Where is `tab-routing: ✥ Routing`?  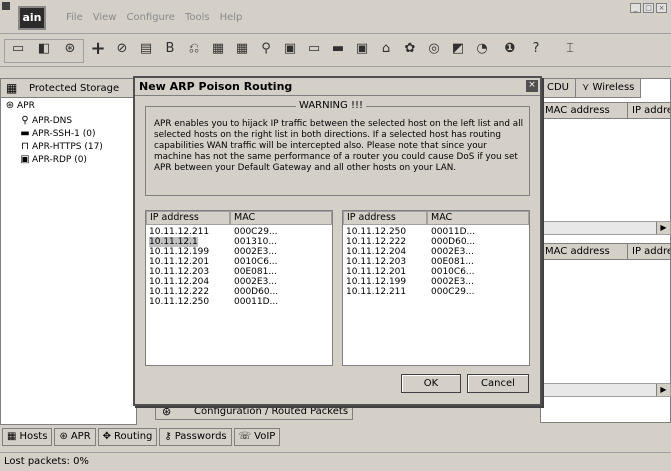
tab-routing: ✥ Routing is located at coordinates (127, 437).